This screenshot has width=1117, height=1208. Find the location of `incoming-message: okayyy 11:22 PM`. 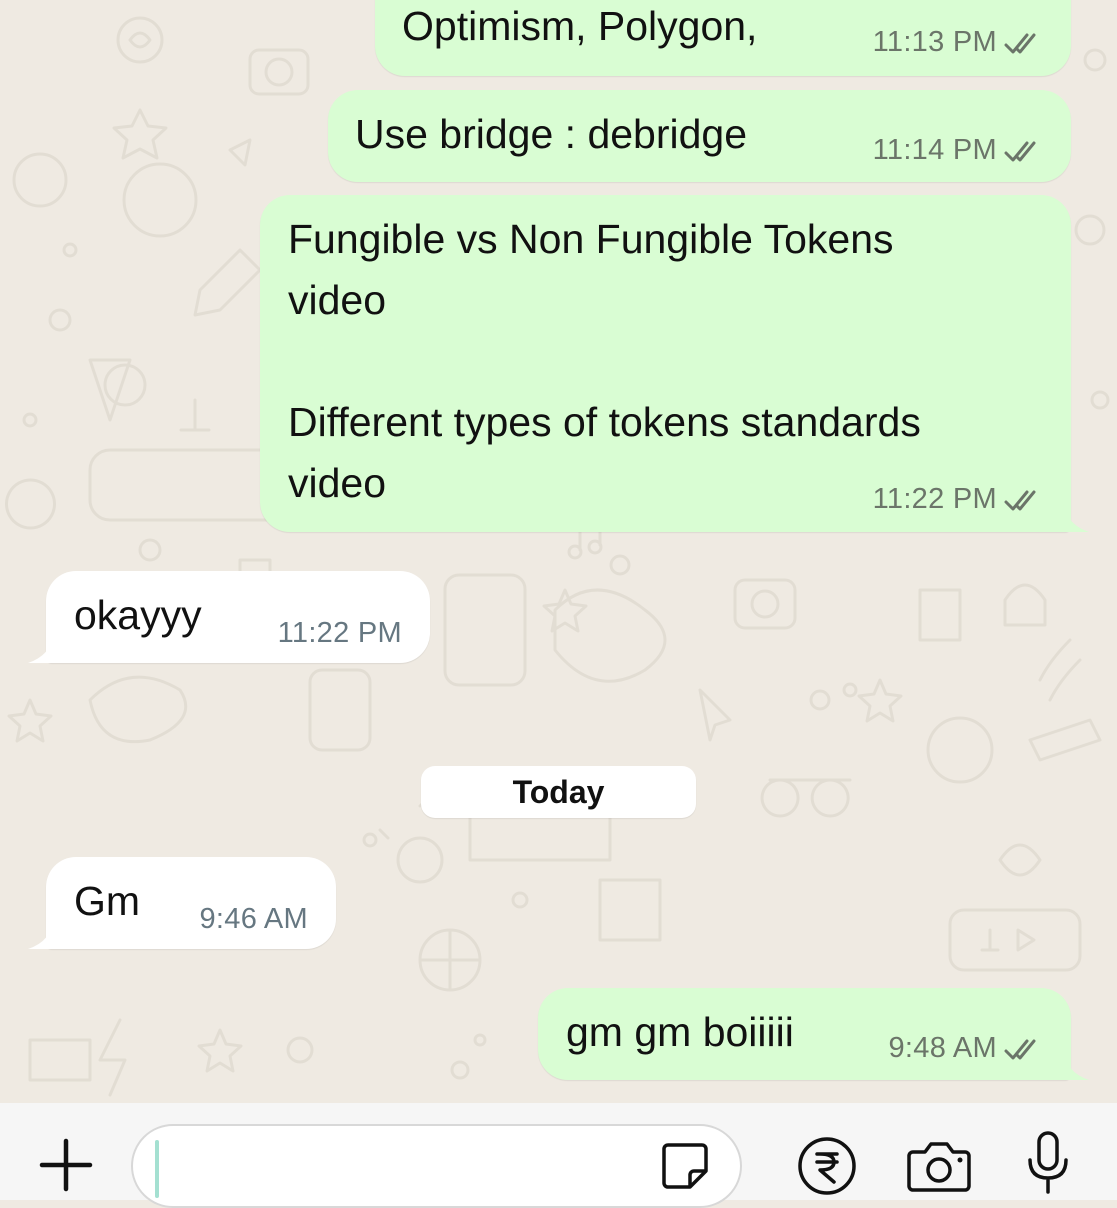

incoming-message: okayyy 11:22 PM is located at coordinates (229, 617).